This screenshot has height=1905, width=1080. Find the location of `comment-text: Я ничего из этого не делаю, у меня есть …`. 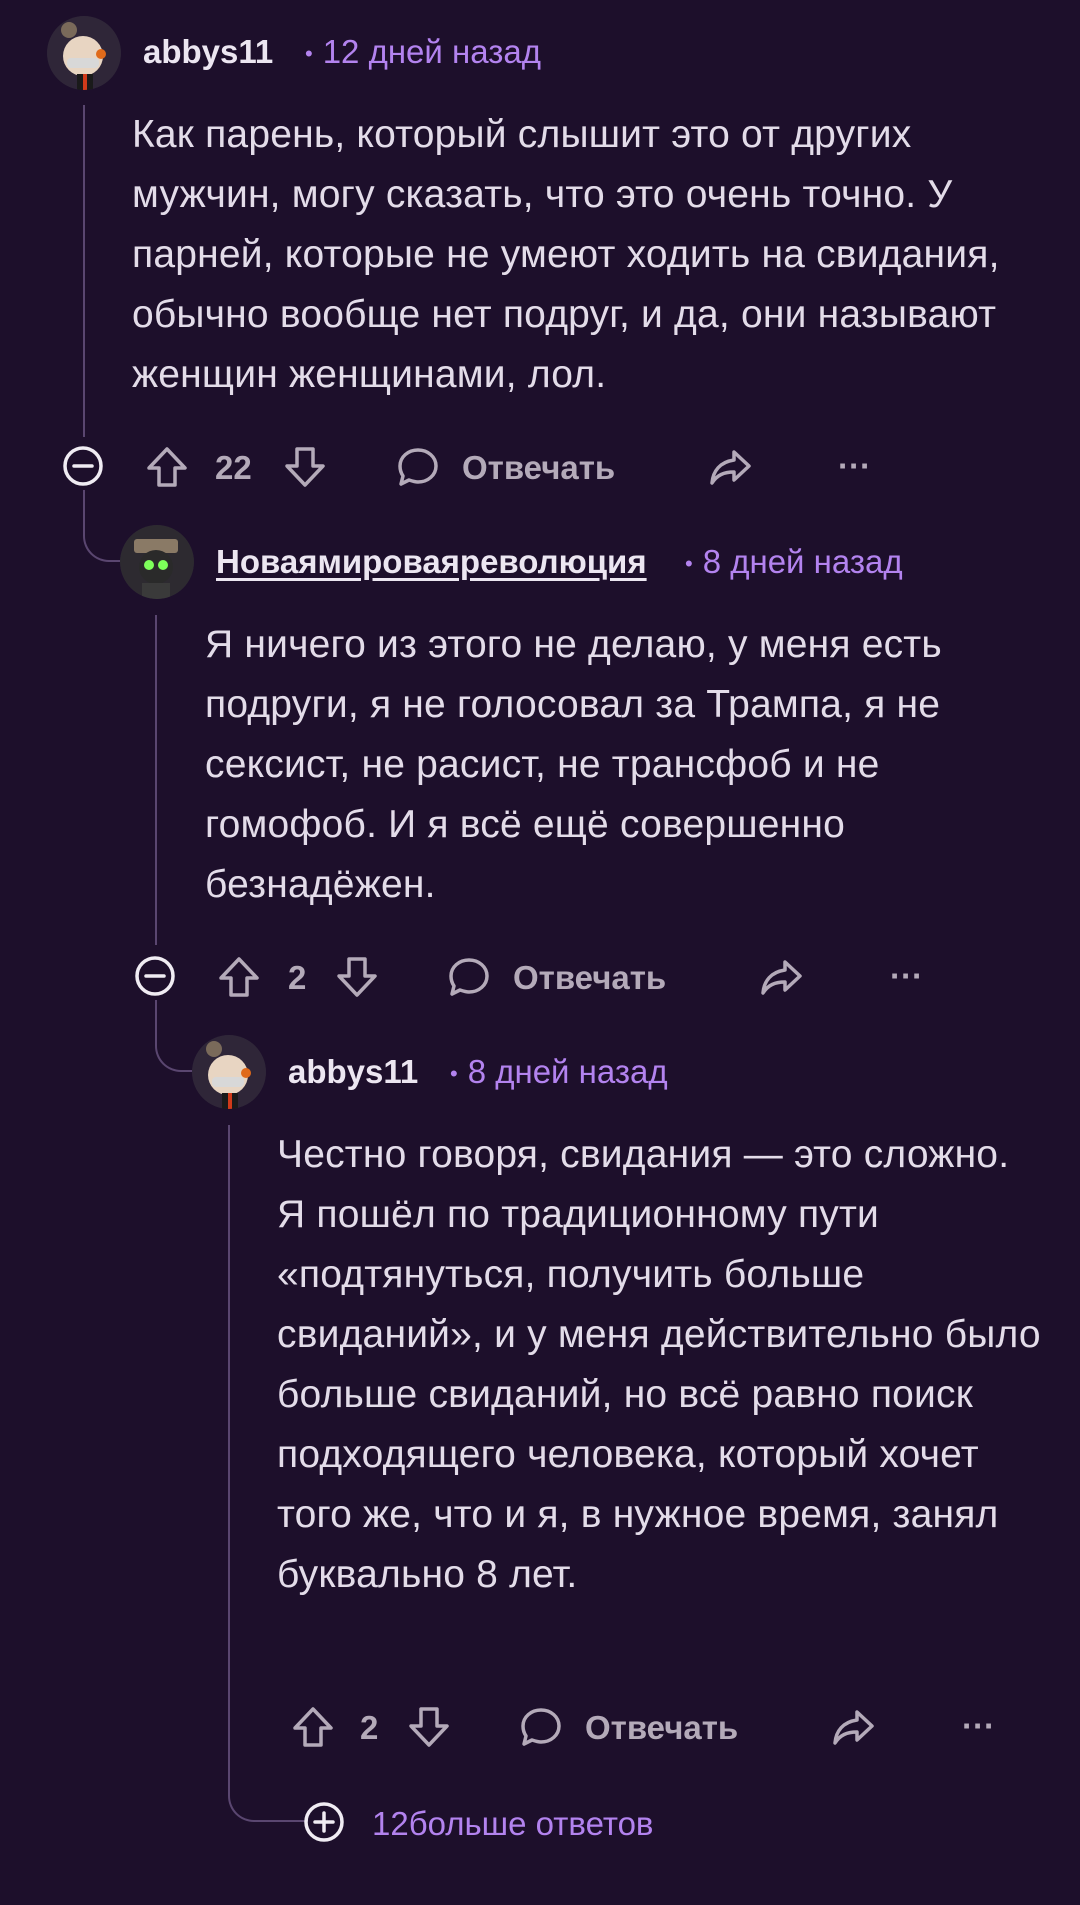

comment-text: Я ничего из этого не делаю, у меня есть … is located at coordinates (573, 764).